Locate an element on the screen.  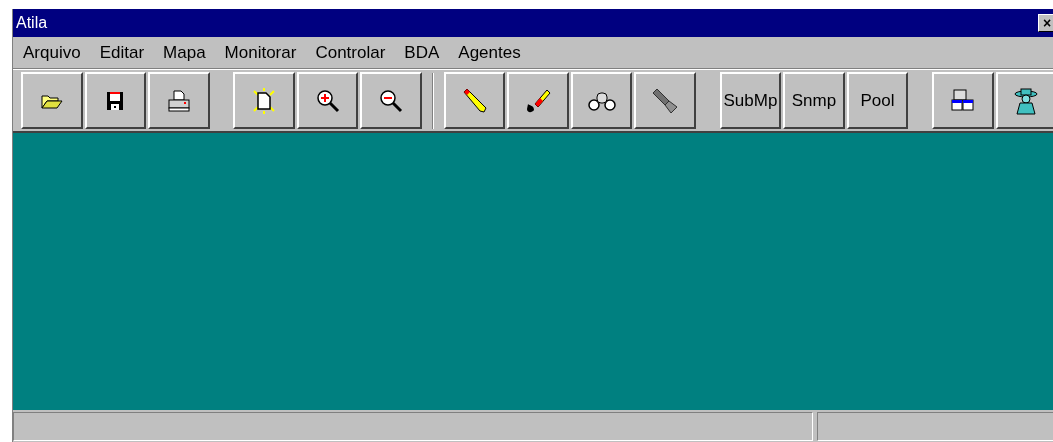
zoom-in-icon is located at coordinates (327, 100).